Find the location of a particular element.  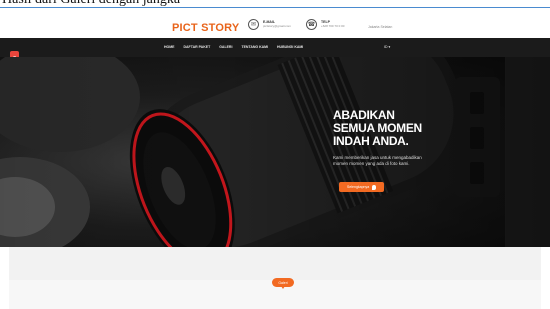

read-more-label: Selengkapnya is located at coordinates (358, 187).